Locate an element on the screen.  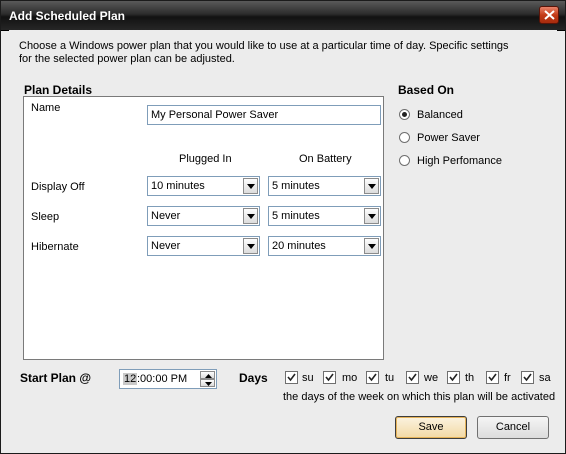
day-label-su: su is located at coordinates (308, 378).